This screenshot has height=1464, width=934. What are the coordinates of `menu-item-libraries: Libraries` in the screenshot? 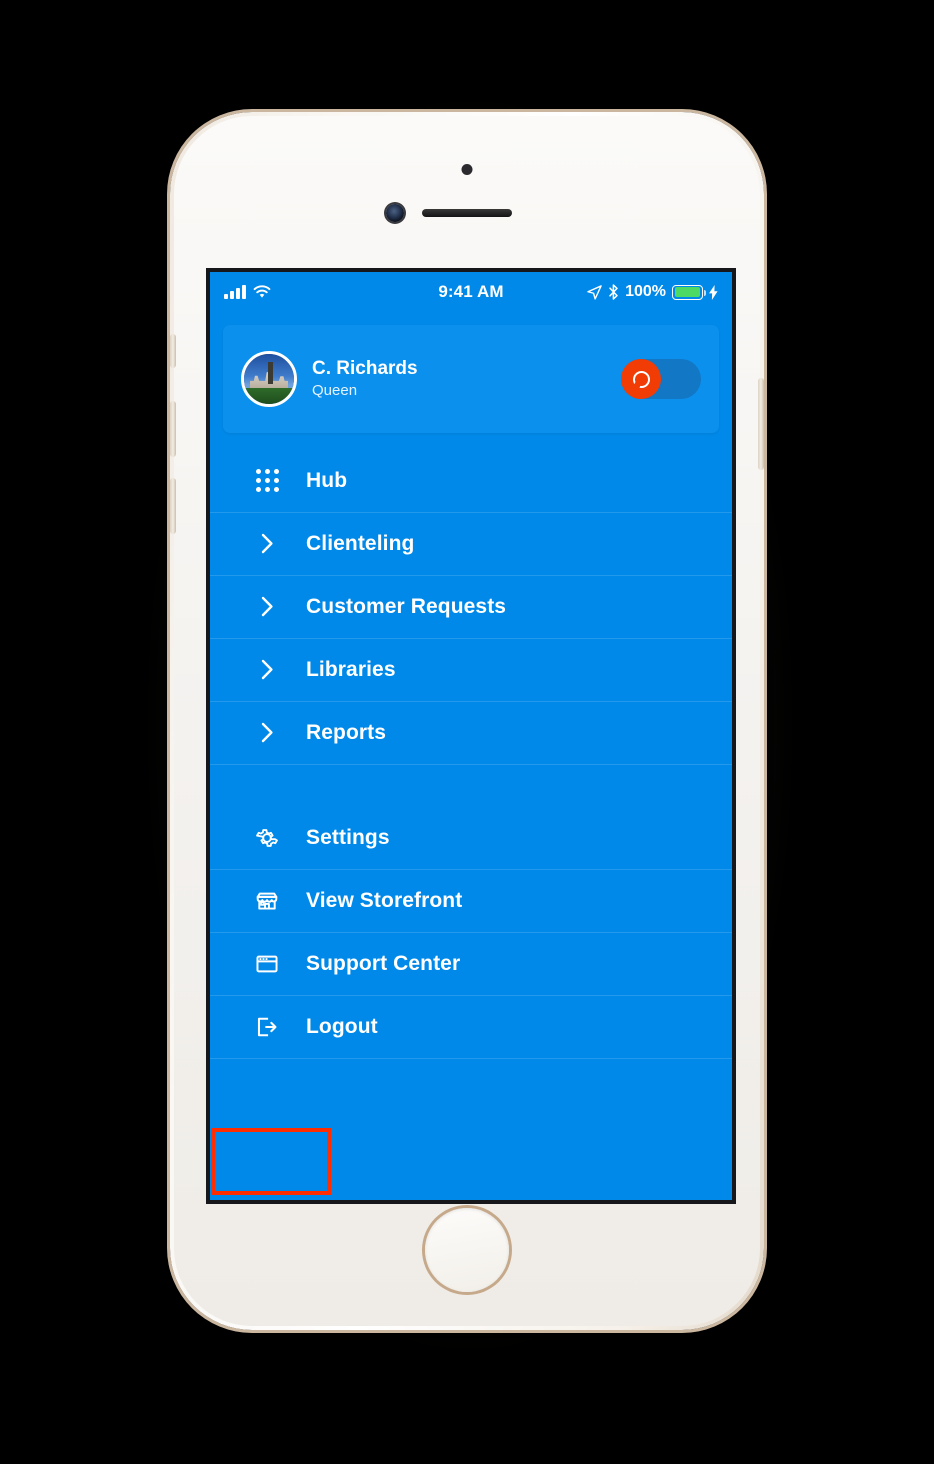 It's located at (471, 669).